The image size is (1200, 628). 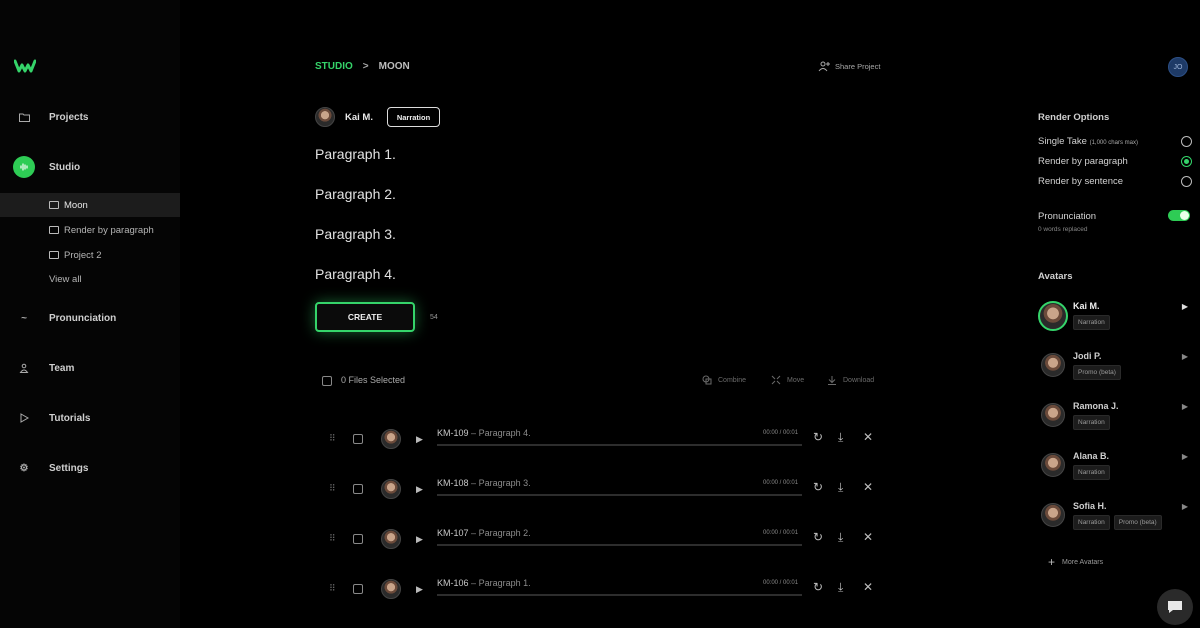 I want to click on combine-icon, so click(x=707, y=380).